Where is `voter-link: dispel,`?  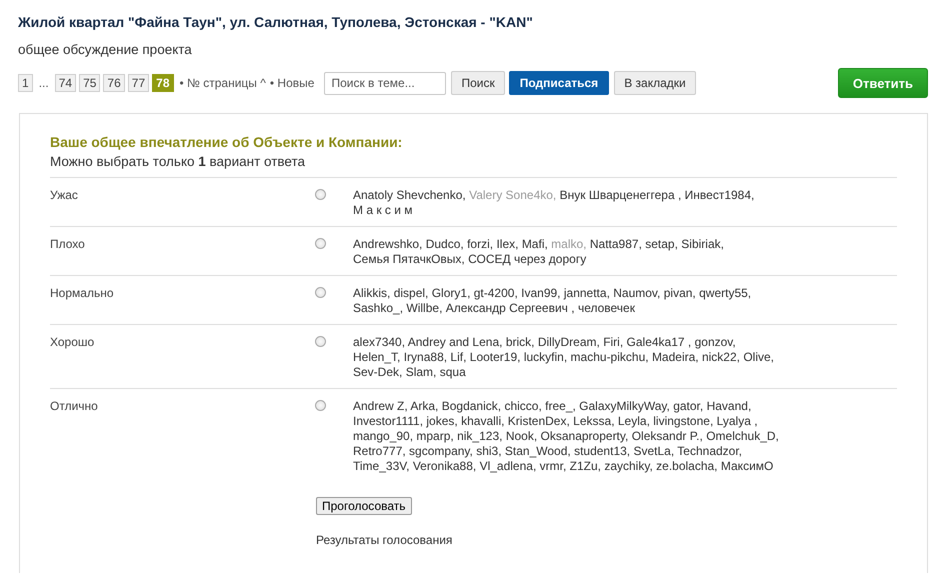 voter-link: dispel, is located at coordinates (411, 293).